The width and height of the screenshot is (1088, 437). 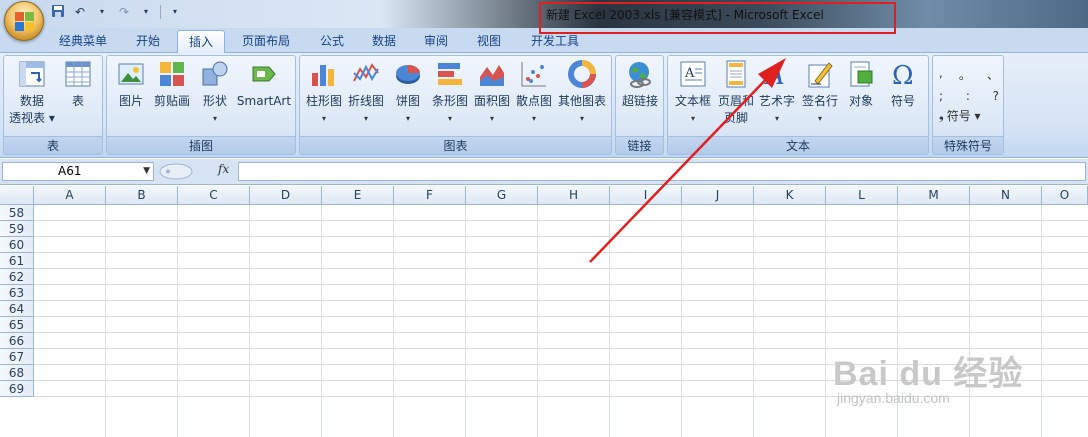 I want to click on other-charts-dropdown-icon: ▾, so click(x=581, y=118).